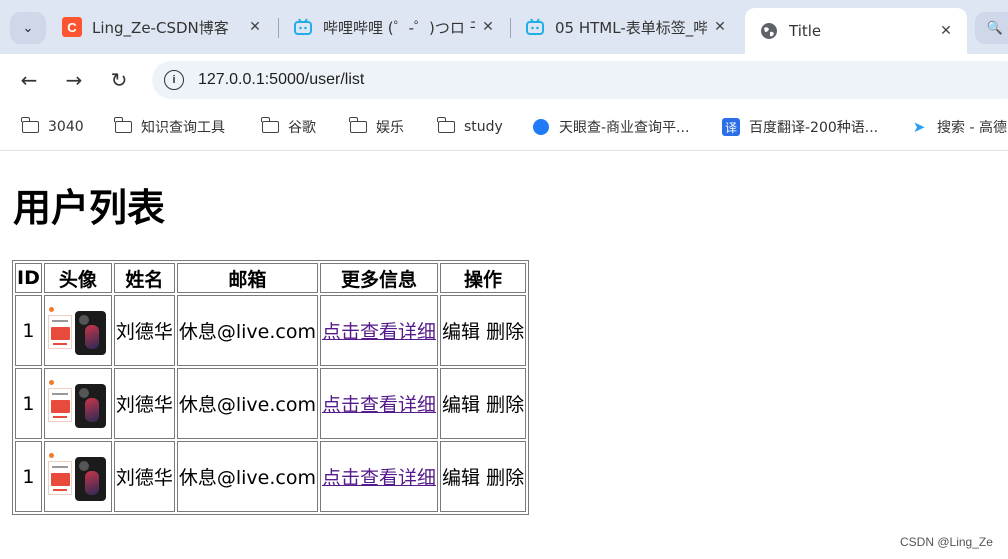 The height and width of the screenshot is (559, 1008). I want to click on globe-icon, so click(769, 31).